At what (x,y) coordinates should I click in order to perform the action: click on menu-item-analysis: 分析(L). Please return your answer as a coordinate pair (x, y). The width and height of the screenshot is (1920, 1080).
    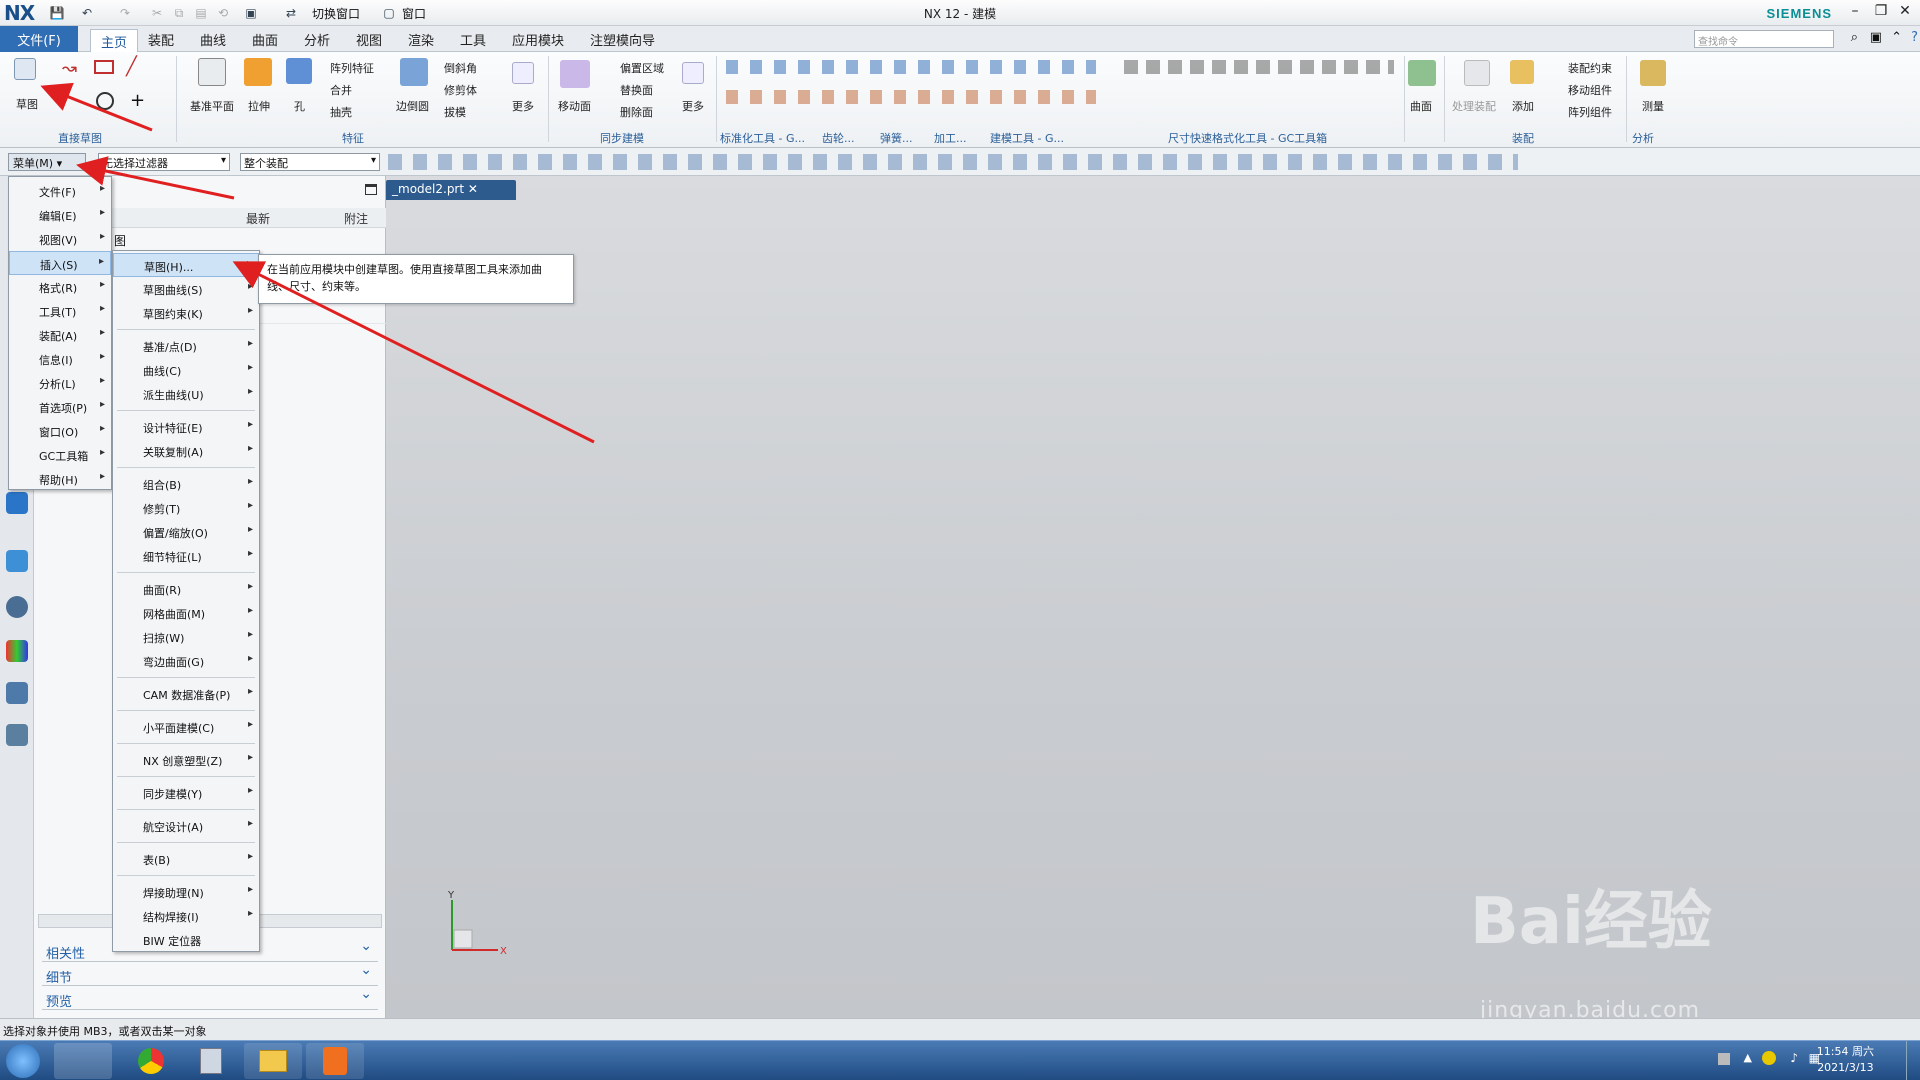
    Looking at the image, I should click on (60, 383).